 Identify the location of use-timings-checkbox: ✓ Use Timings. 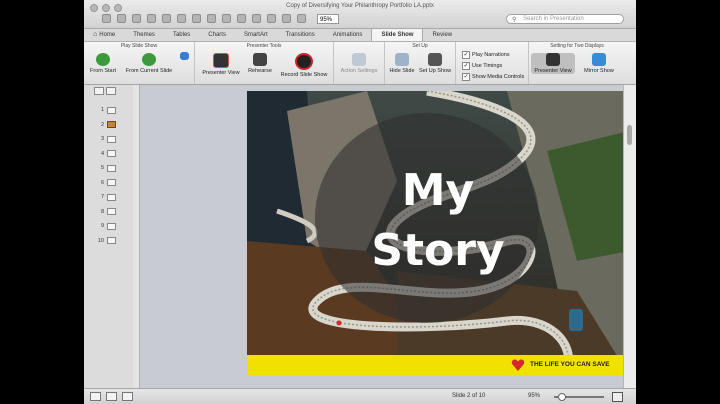
(482, 66).